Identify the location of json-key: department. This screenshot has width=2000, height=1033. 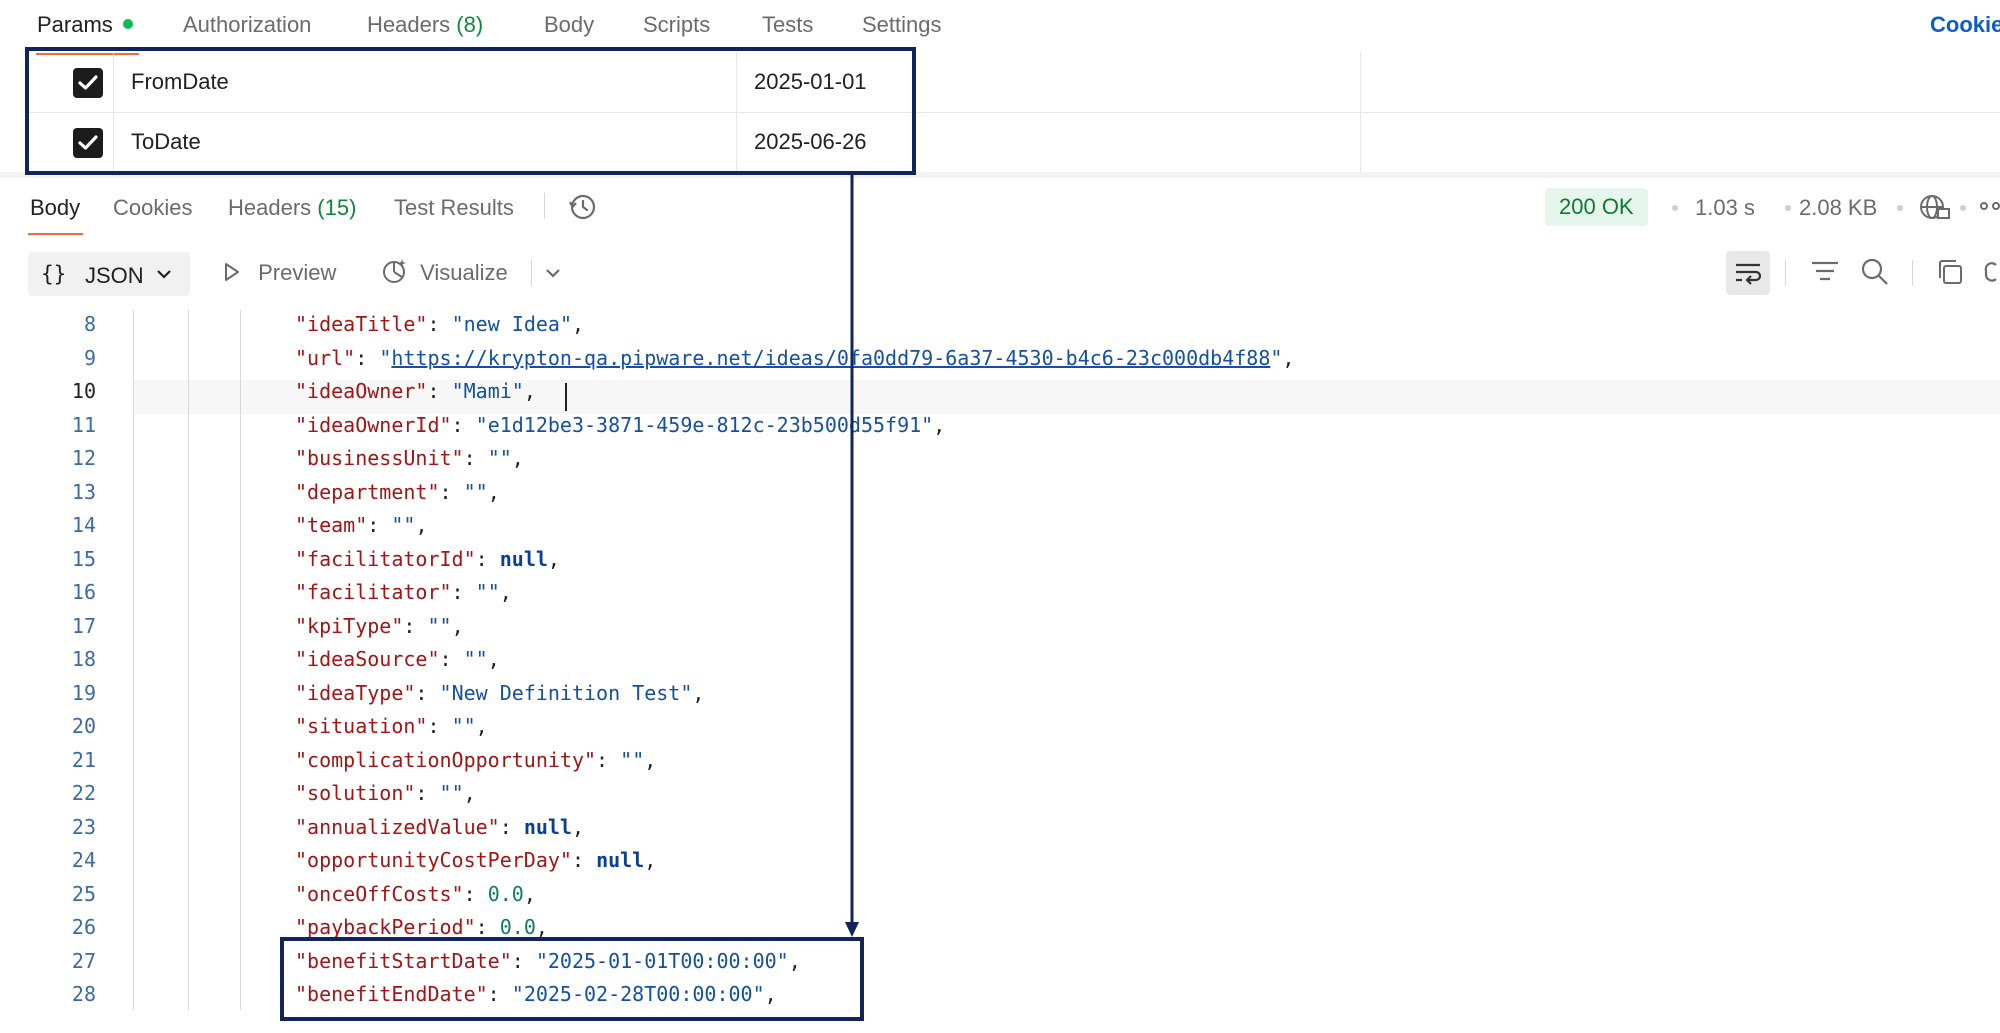
(367, 491).